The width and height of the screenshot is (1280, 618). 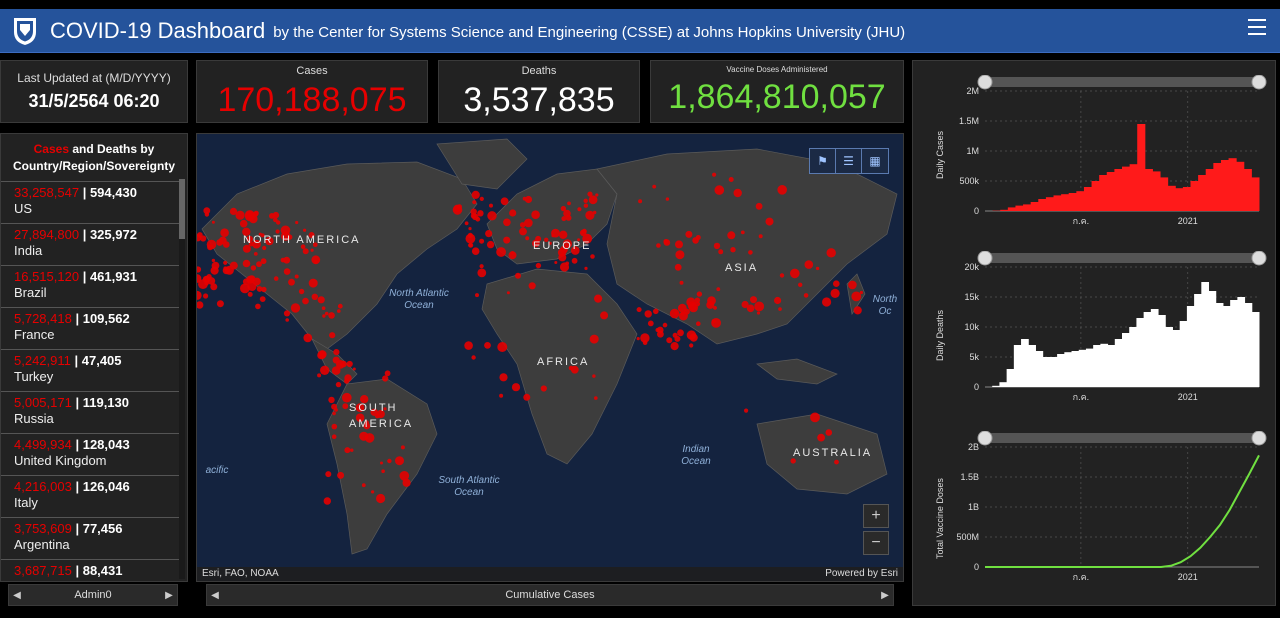 What do you see at coordinates (875, 161) in the screenshot?
I see `qr-icon: ▦` at bounding box center [875, 161].